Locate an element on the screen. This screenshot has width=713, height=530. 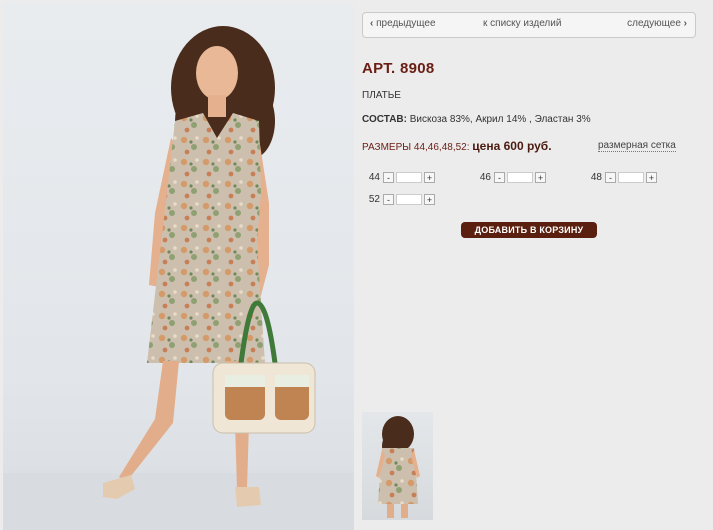
previous-product-link: ‹ предыдущее is located at coordinates (403, 23).